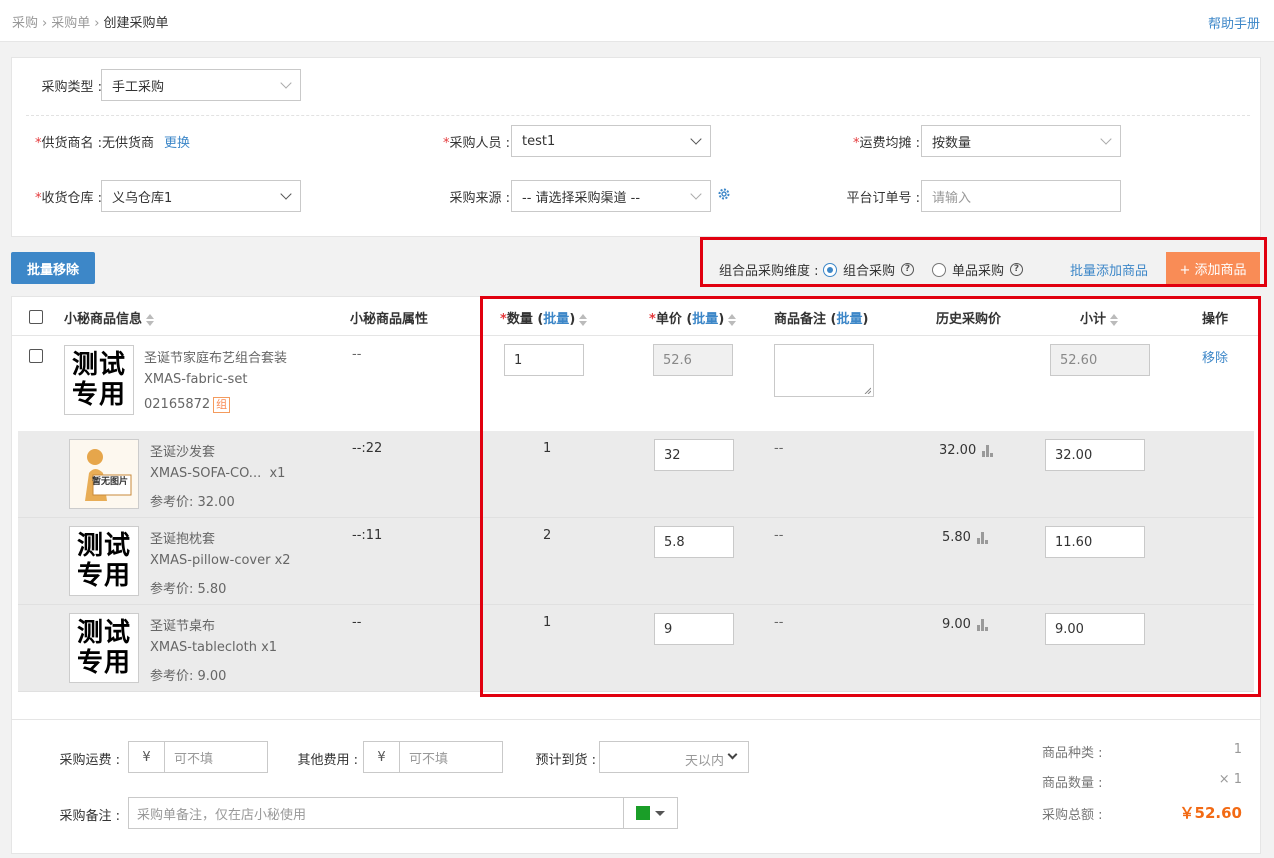  What do you see at coordinates (150, 319) in the screenshot?
I see `sort-icon` at bounding box center [150, 319].